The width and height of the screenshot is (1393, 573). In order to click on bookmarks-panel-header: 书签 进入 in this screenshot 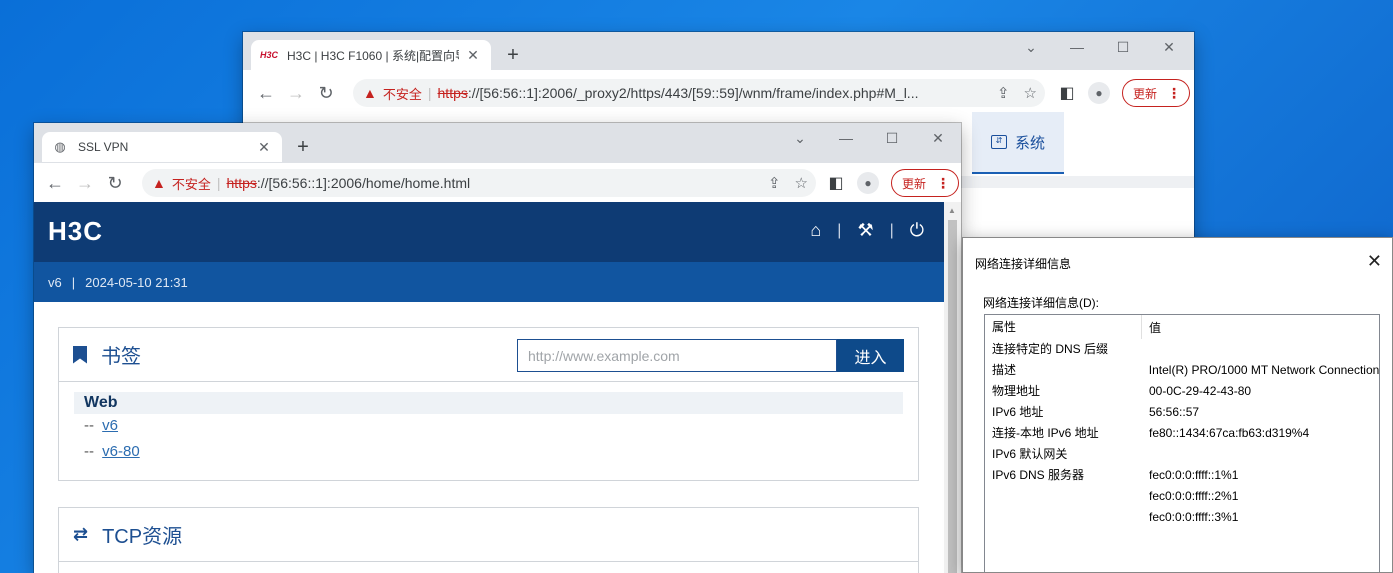, I will do `click(488, 355)`.